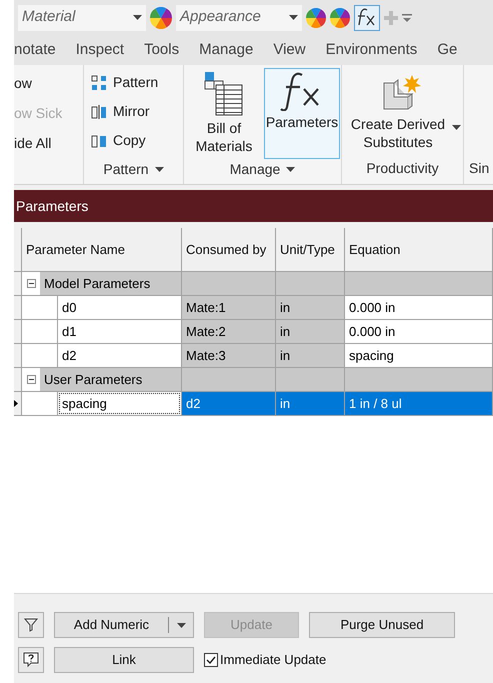 The image size is (493, 683). I want to click on function-icon, so click(367, 17).